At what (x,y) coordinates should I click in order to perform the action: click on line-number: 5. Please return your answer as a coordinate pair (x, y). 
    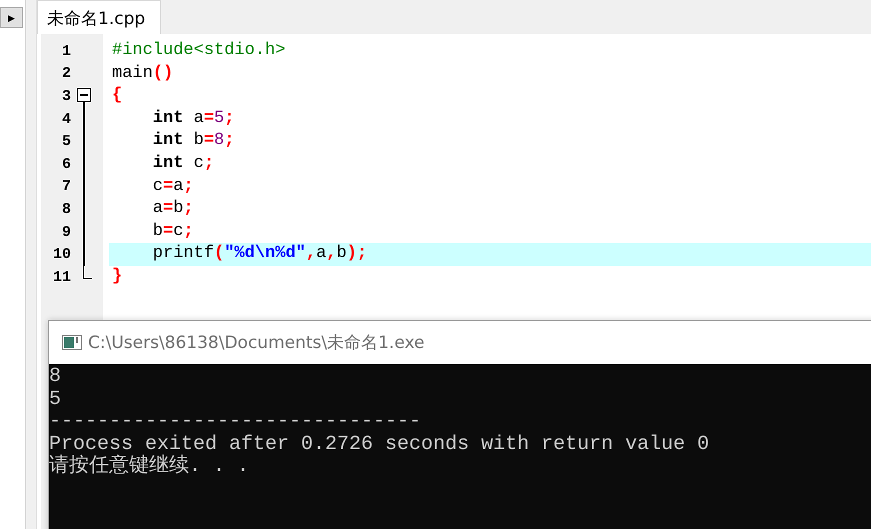
    Looking at the image, I should click on (65, 141).